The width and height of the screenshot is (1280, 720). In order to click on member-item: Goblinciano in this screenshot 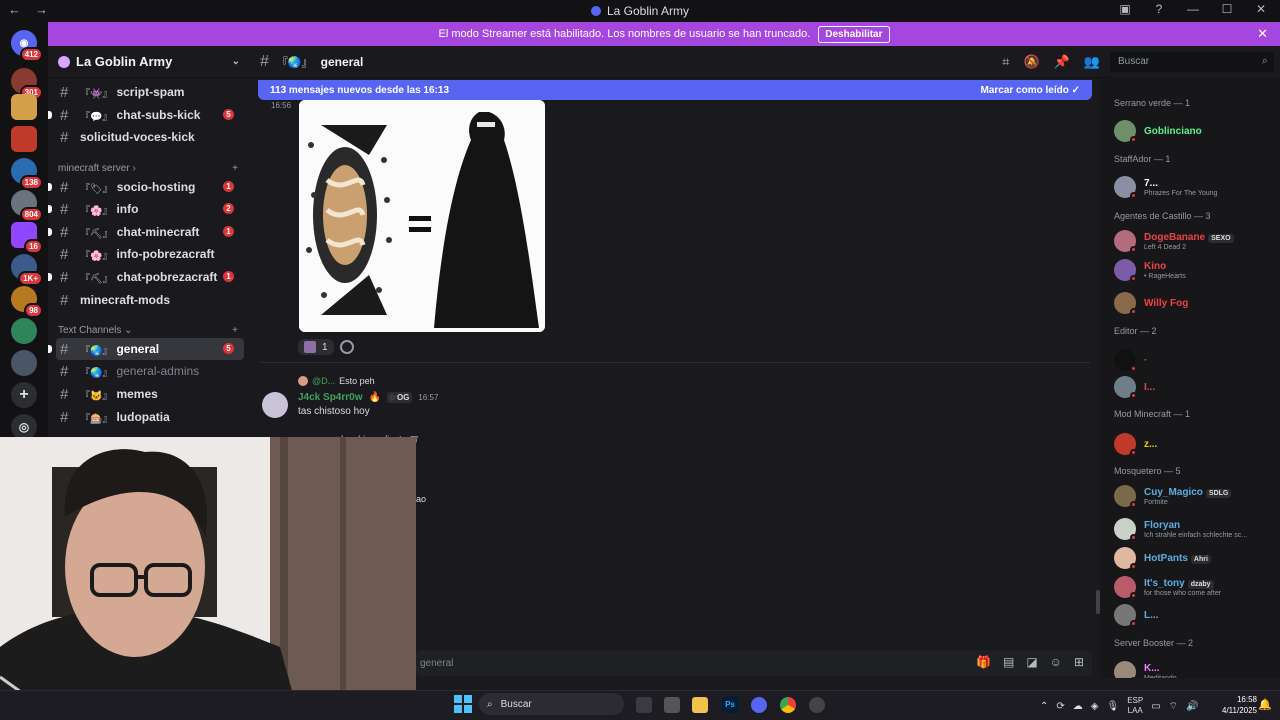, I will do `click(1195, 131)`.